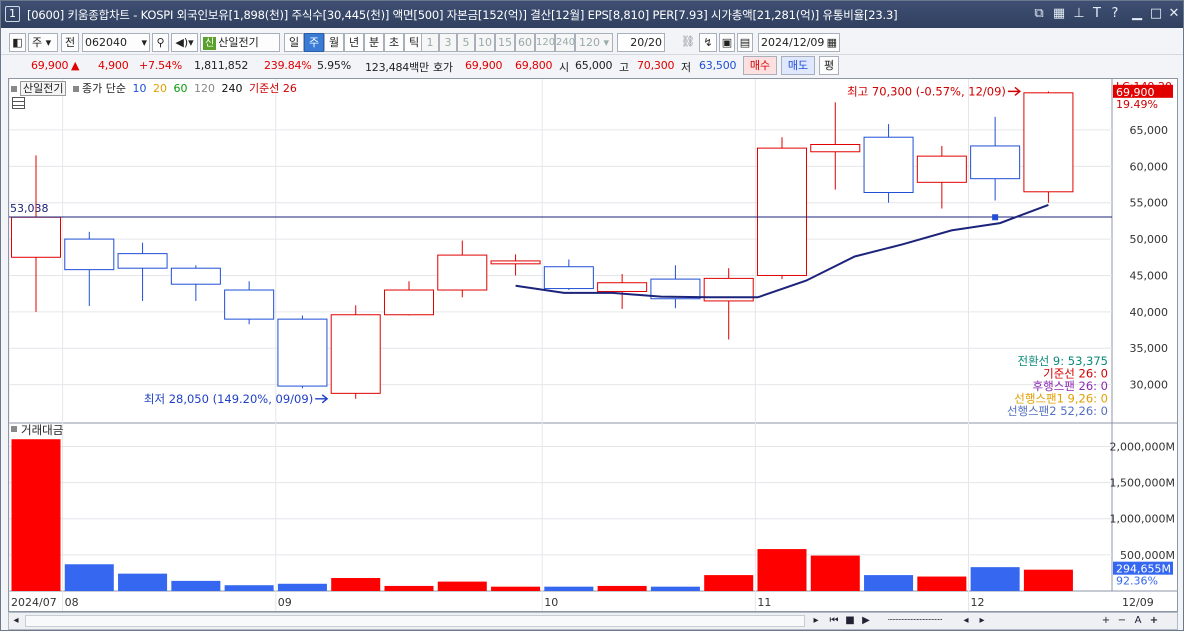  What do you see at coordinates (322, 399) in the screenshot?
I see `low-arrow-icon` at bounding box center [322, 399].